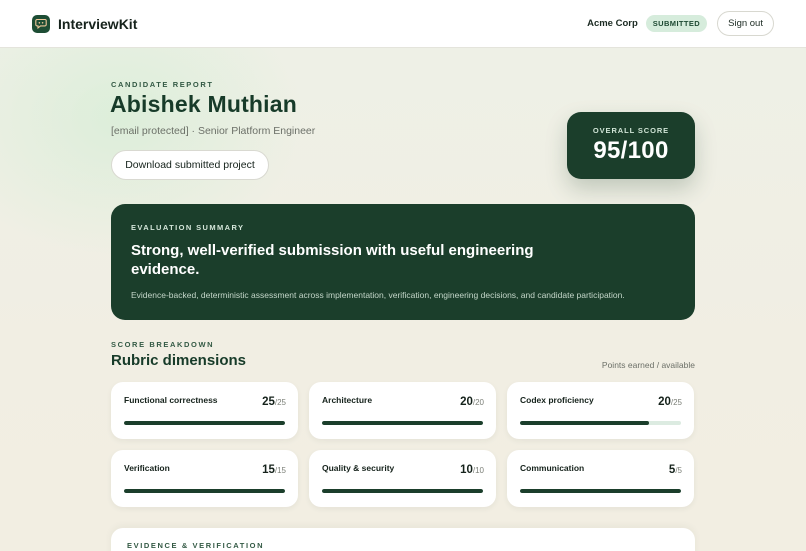  What do you see at coordinates (188, 227) in the screenshot?
I see `summary-eyebrow: EVALUATION SUMMARY` at bounding box center [188, 227].